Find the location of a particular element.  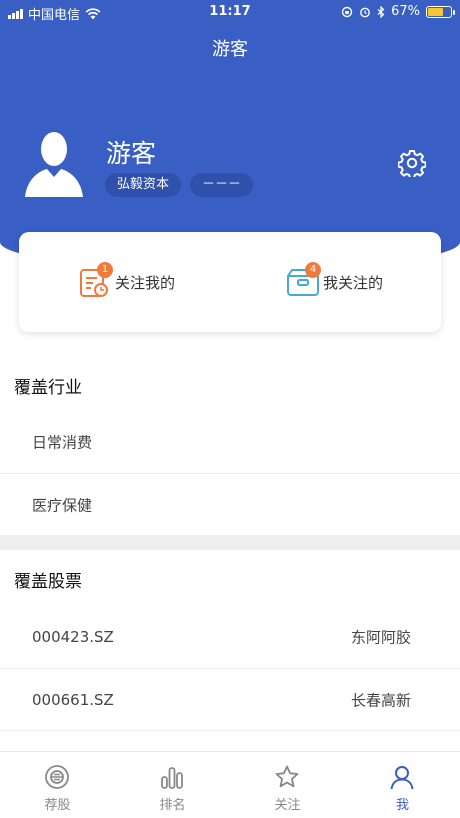

tab-me: 我 is located at coordinates (402, 785).